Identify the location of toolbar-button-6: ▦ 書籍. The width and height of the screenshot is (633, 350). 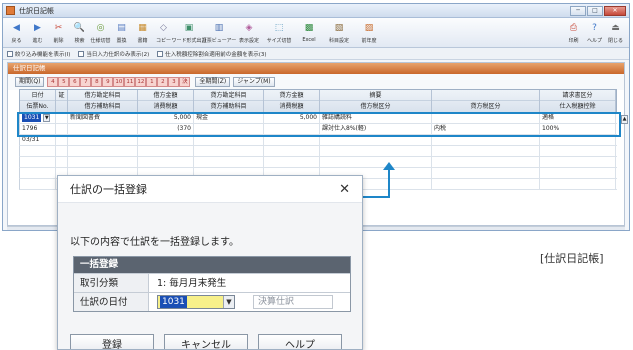
(142, 33).